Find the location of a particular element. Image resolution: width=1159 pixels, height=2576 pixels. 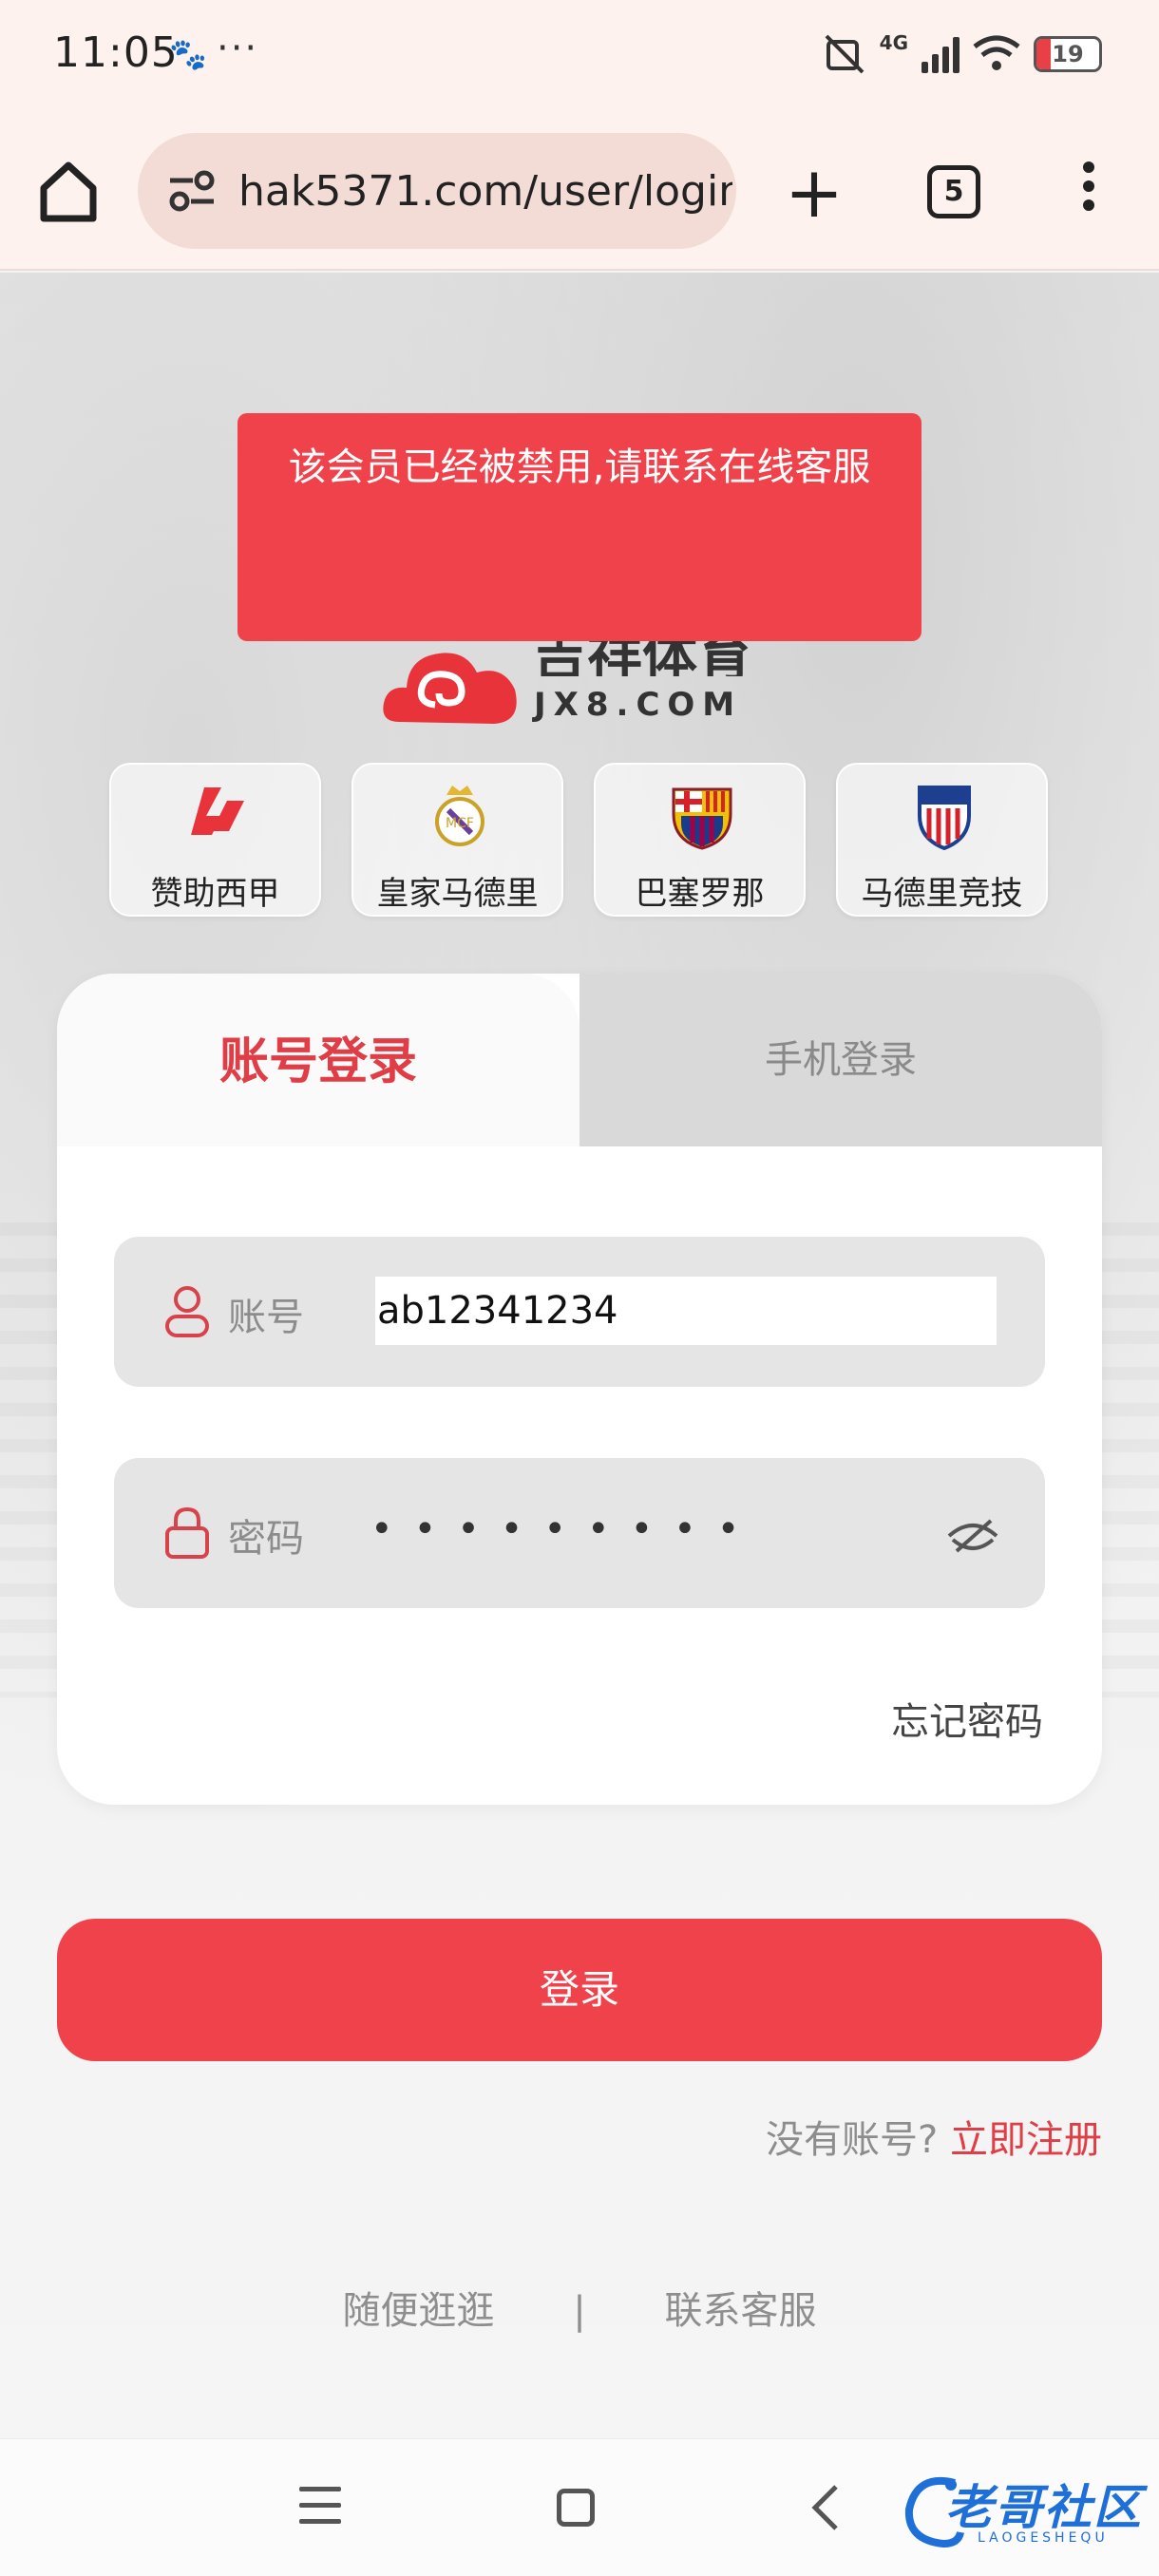

club-card-laliga: 赞助西甲 is located at coordinates (215, 840).